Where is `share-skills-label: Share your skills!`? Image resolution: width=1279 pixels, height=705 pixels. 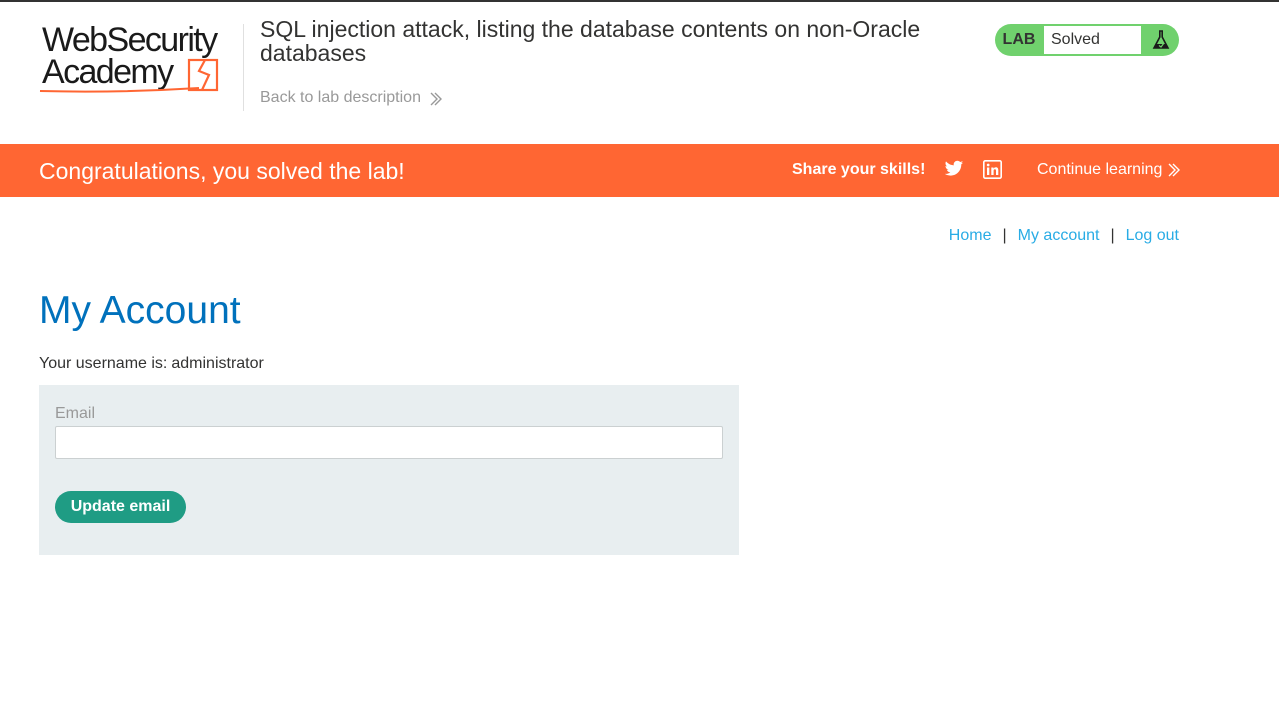 share-skills-label: Share your skills! is located at coordinates (859, 169).